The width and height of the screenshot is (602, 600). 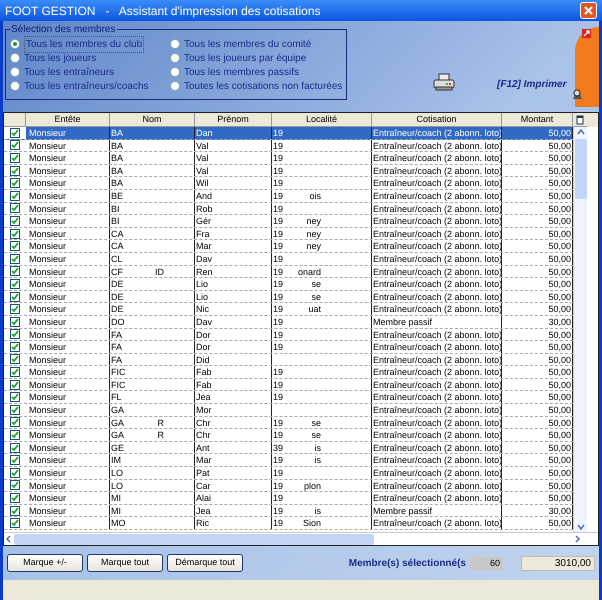 What do you see at coordinates (531, 84) in the screenshot?
I see `print-link: [F12] Imprimer` at bounding box center [531, 84].